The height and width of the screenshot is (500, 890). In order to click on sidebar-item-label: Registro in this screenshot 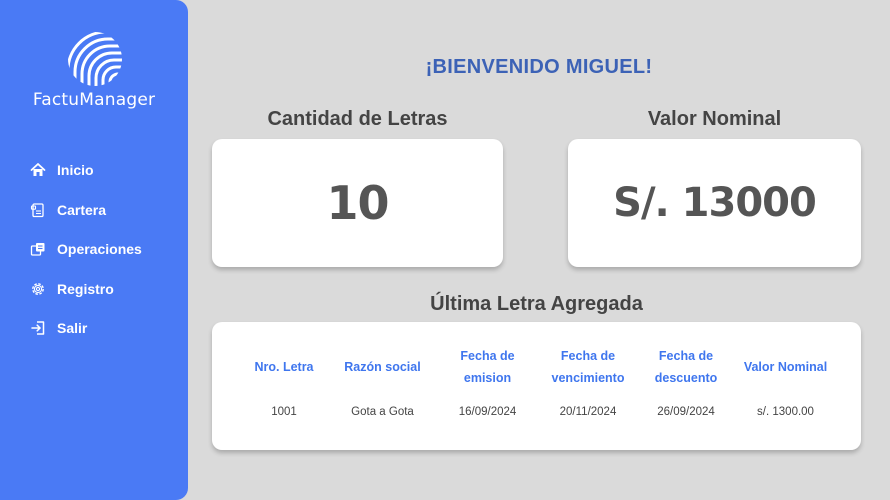, I will do `click(85, 288)`.